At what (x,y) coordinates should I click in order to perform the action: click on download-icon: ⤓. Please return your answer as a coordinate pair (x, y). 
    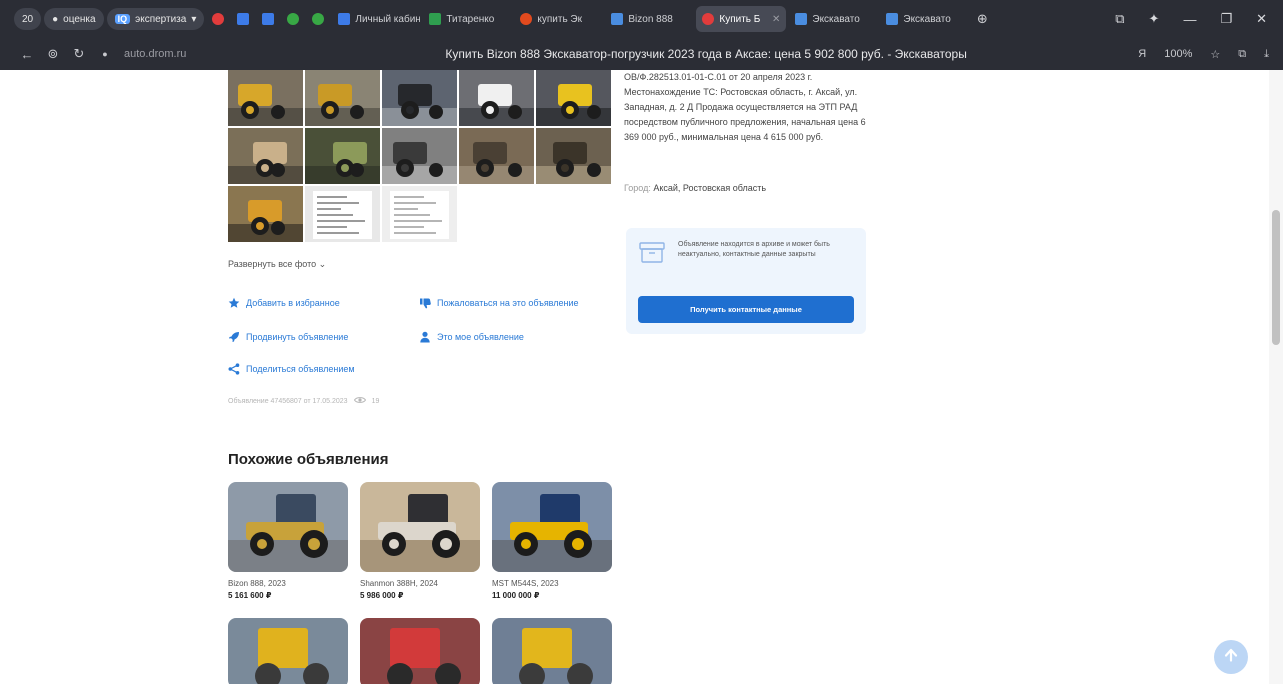
    Looking at the image, I should click on (1266, 54).